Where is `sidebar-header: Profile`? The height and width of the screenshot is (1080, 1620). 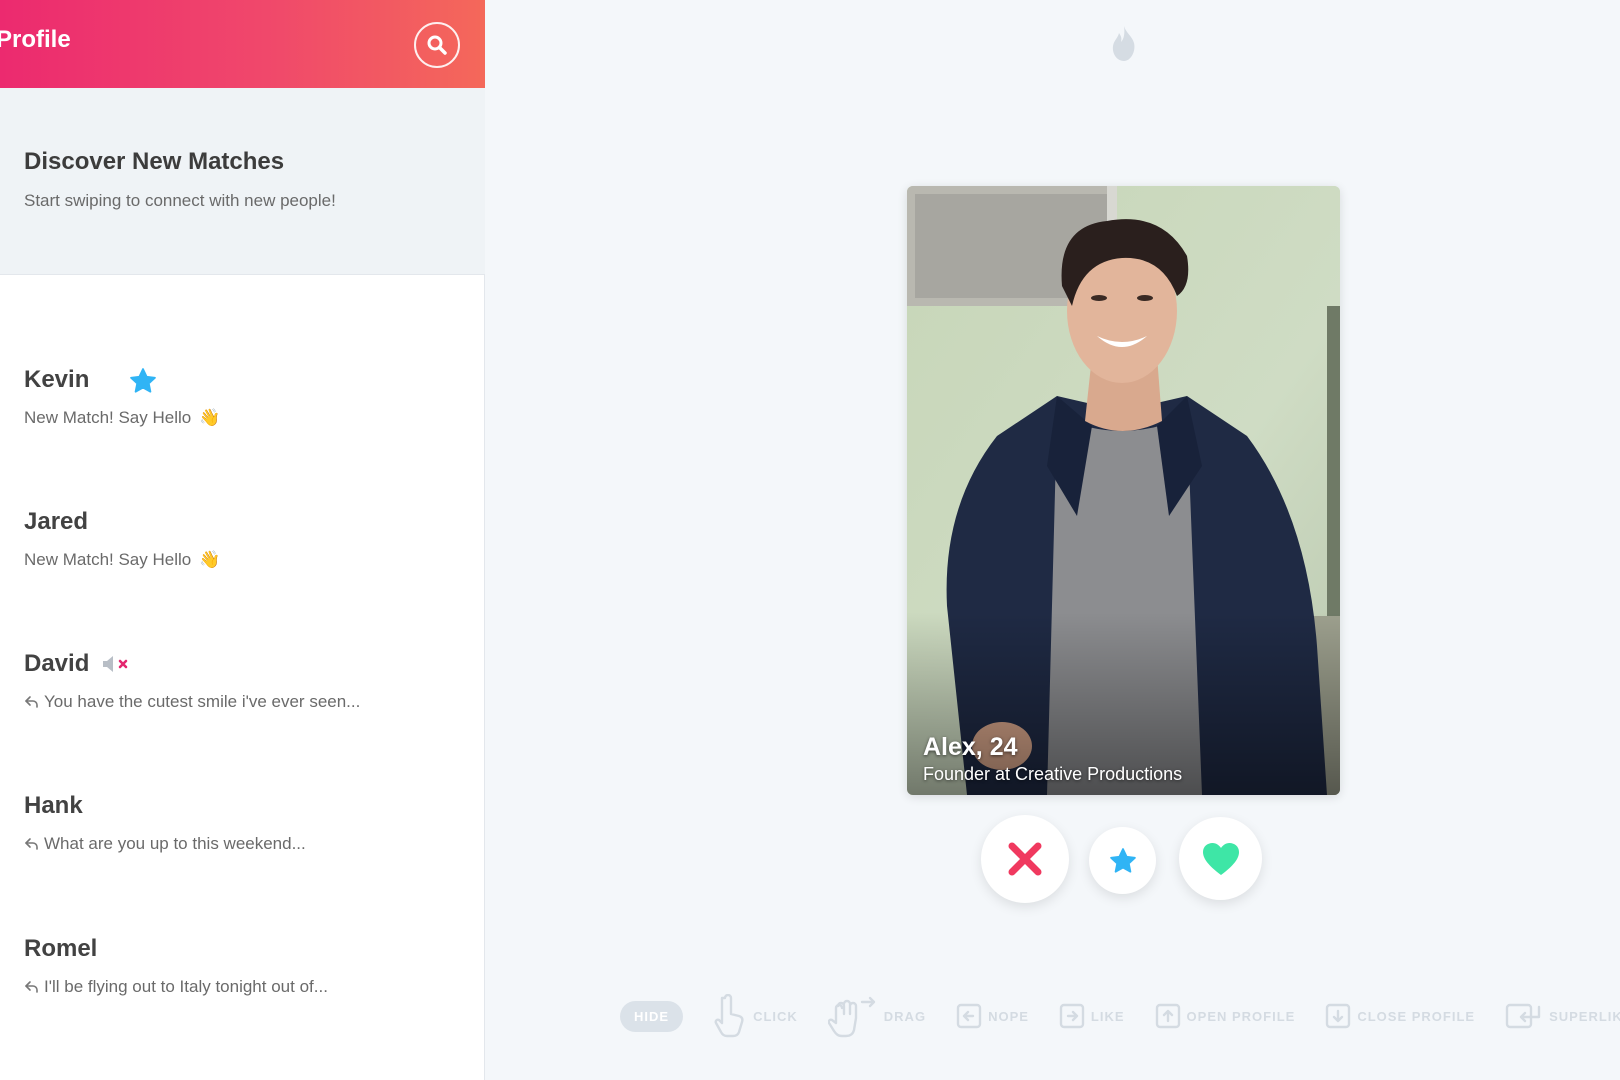
sidebar-header: Profile is located at coordinates (242, 44).